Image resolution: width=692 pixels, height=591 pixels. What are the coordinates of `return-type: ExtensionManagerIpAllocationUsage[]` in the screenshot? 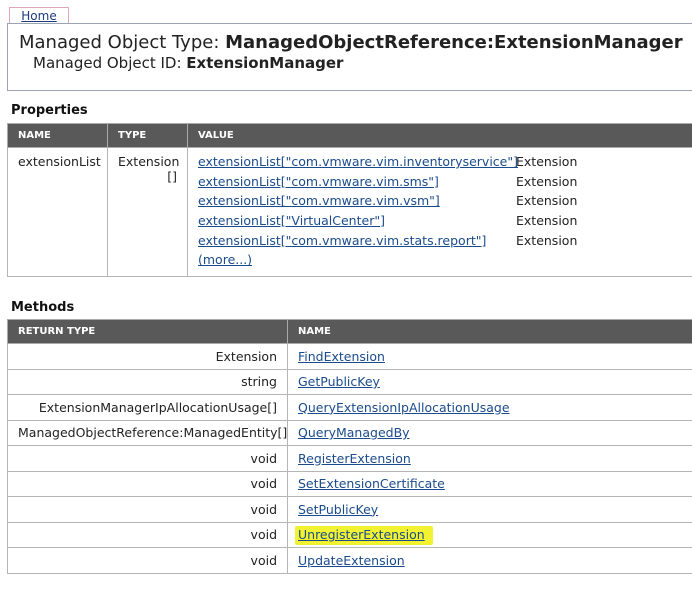 It's located at (147, 407).